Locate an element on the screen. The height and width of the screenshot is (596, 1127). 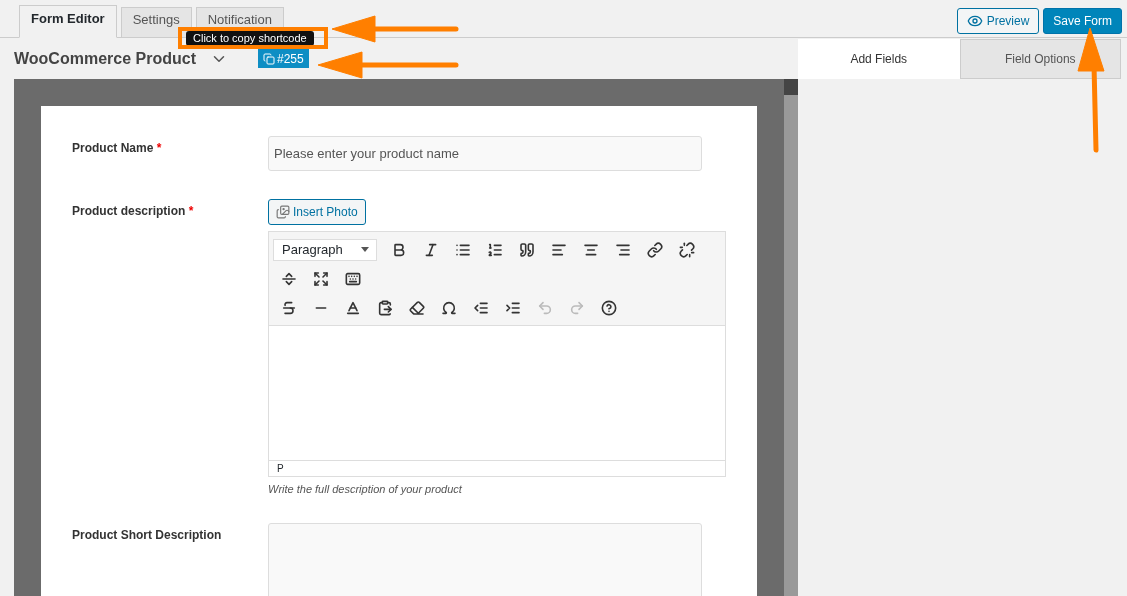
product-name-field: Please enter your product name is located at coordinates (485, 153).